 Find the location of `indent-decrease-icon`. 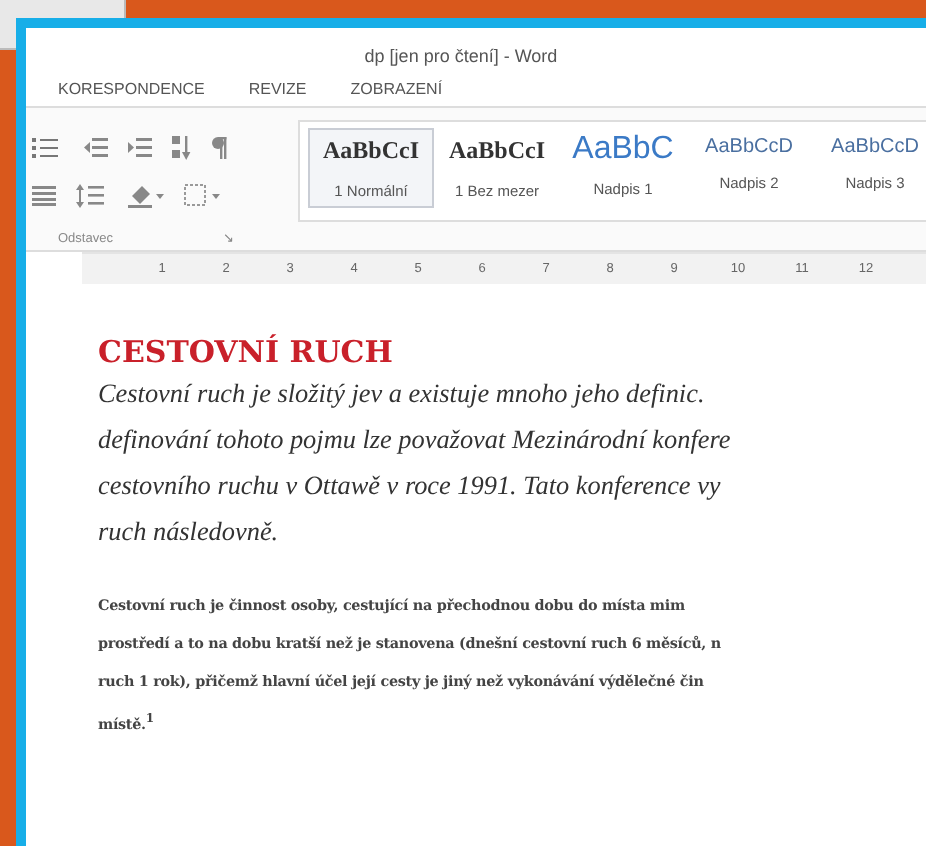

indent-decrease-icon is located at coordinates (96, 147).